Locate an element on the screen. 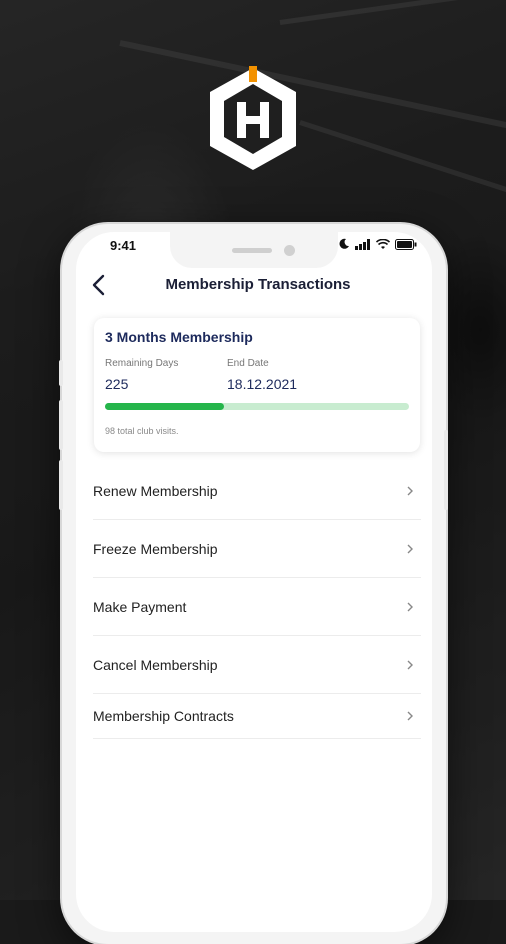  membership-progress-fill is located at coordinates (164, 406).